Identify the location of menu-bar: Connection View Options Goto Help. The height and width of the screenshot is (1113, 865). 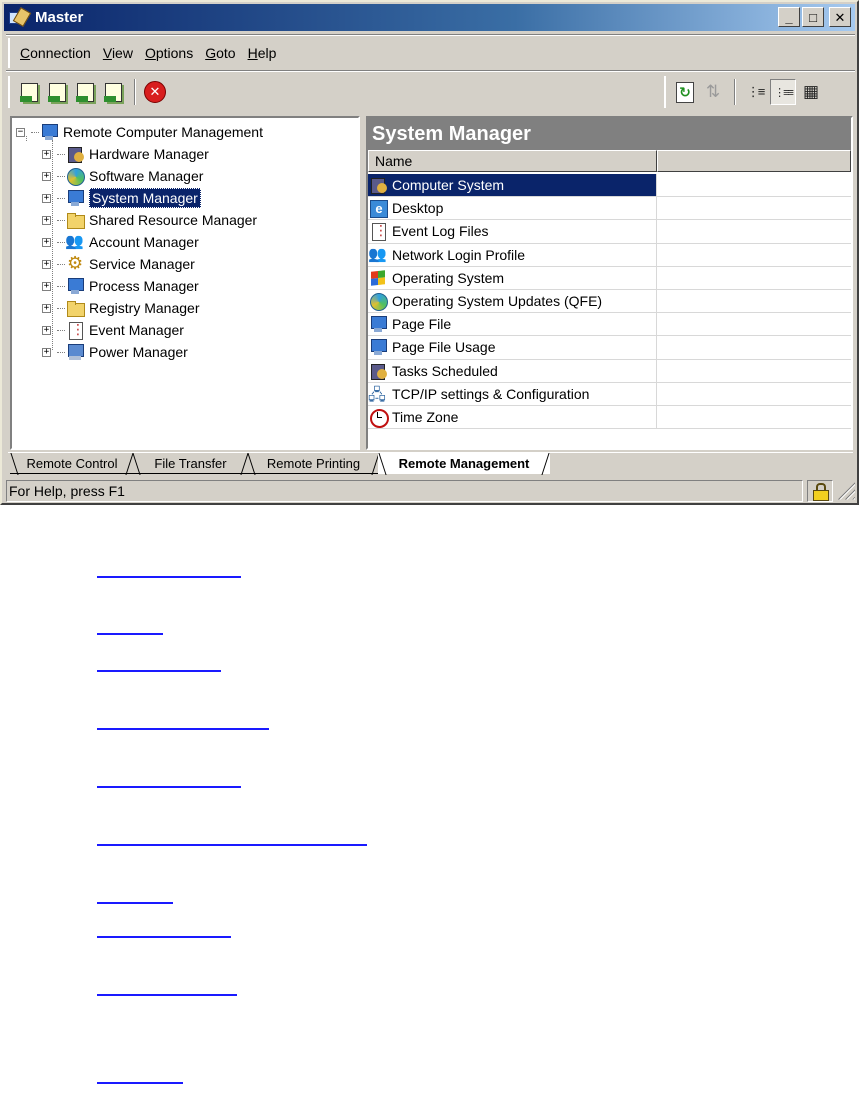
(148, 53).